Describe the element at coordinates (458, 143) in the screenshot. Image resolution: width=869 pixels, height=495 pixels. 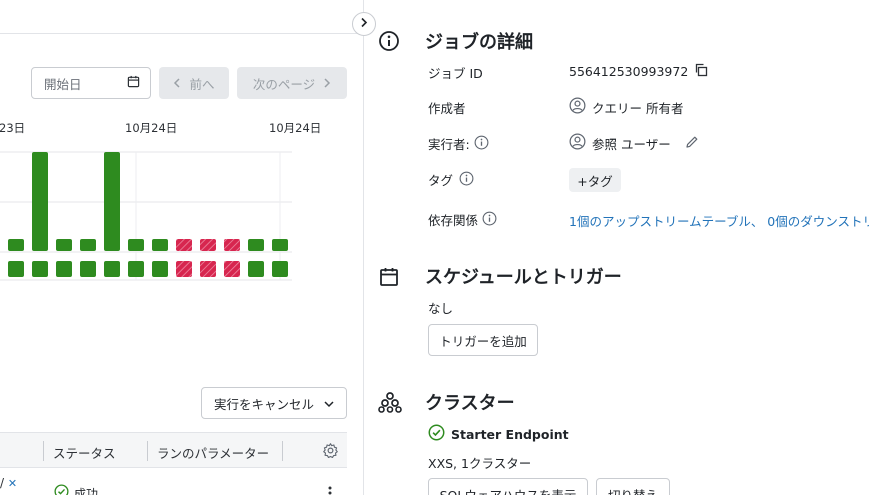
I see `run-as-label: 実行者:` at that location.